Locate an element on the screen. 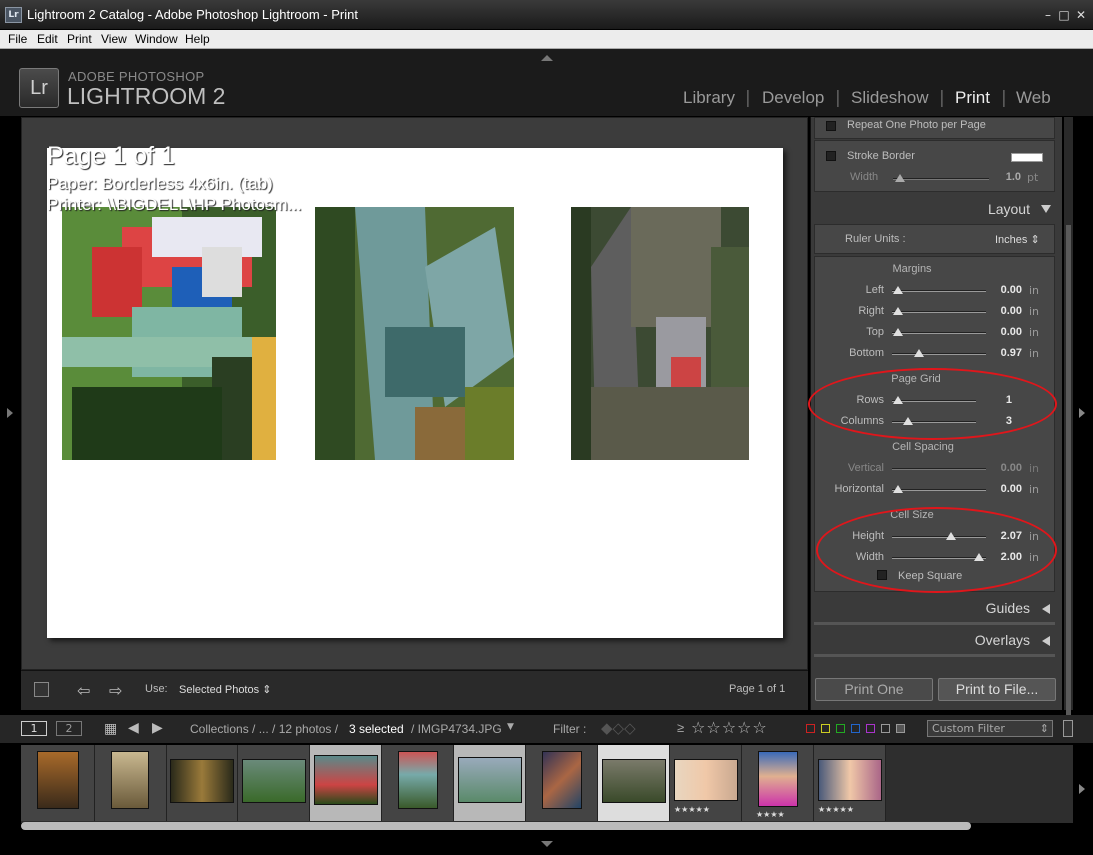 The width and height of the screenshot is (1093, 855). use-selector: Selected Photos ⇕ is located at coordinates (225, 689).